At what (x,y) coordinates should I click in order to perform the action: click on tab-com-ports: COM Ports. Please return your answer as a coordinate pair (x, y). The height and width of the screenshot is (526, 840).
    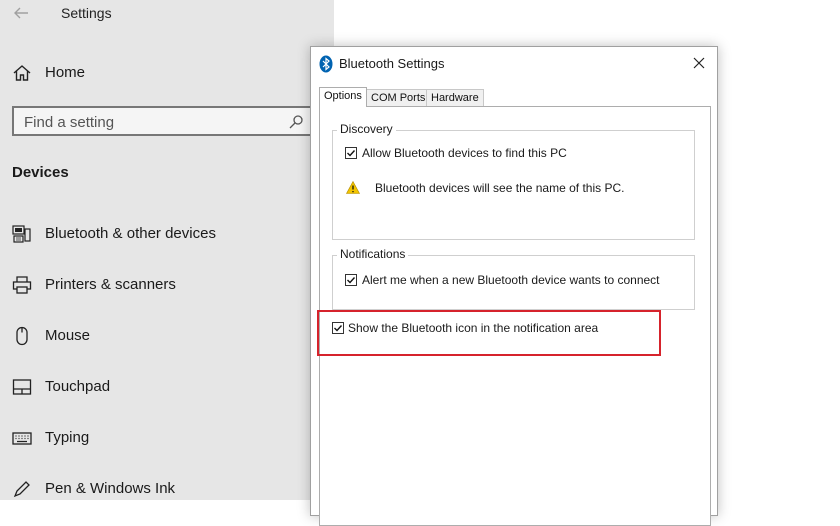
    Looking at the image, I should click on (398, 97).